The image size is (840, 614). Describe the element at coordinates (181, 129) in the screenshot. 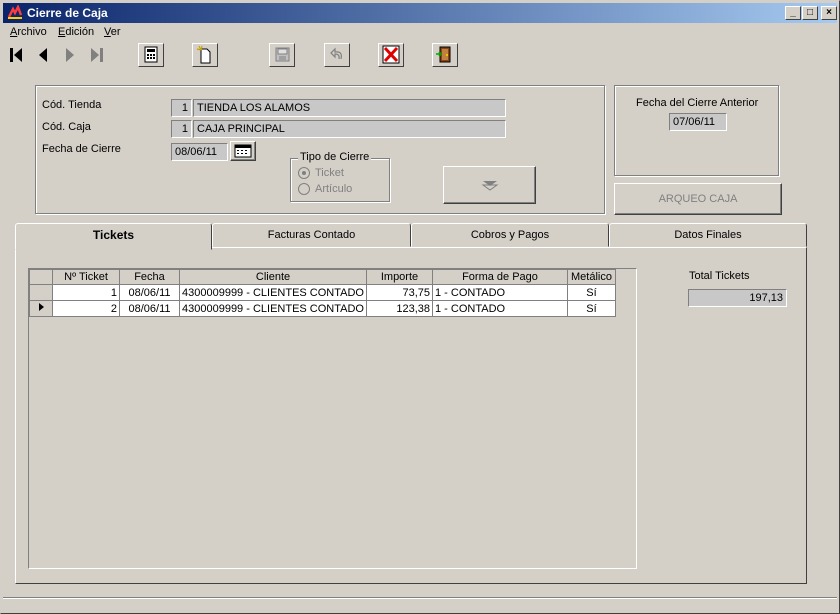

I see `cod-caja-number: 1` at that location.